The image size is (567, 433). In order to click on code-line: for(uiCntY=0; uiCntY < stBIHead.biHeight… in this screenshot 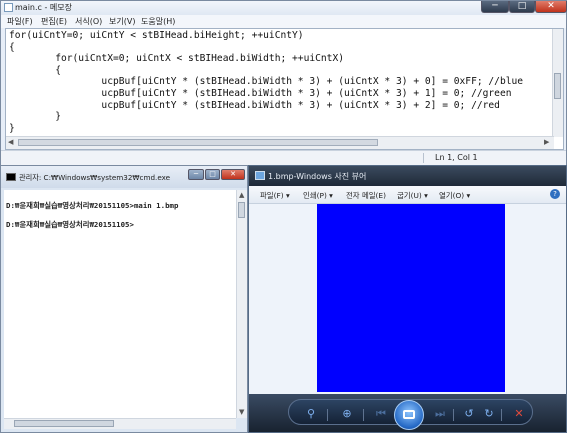, I will do `click(156, 35)`.